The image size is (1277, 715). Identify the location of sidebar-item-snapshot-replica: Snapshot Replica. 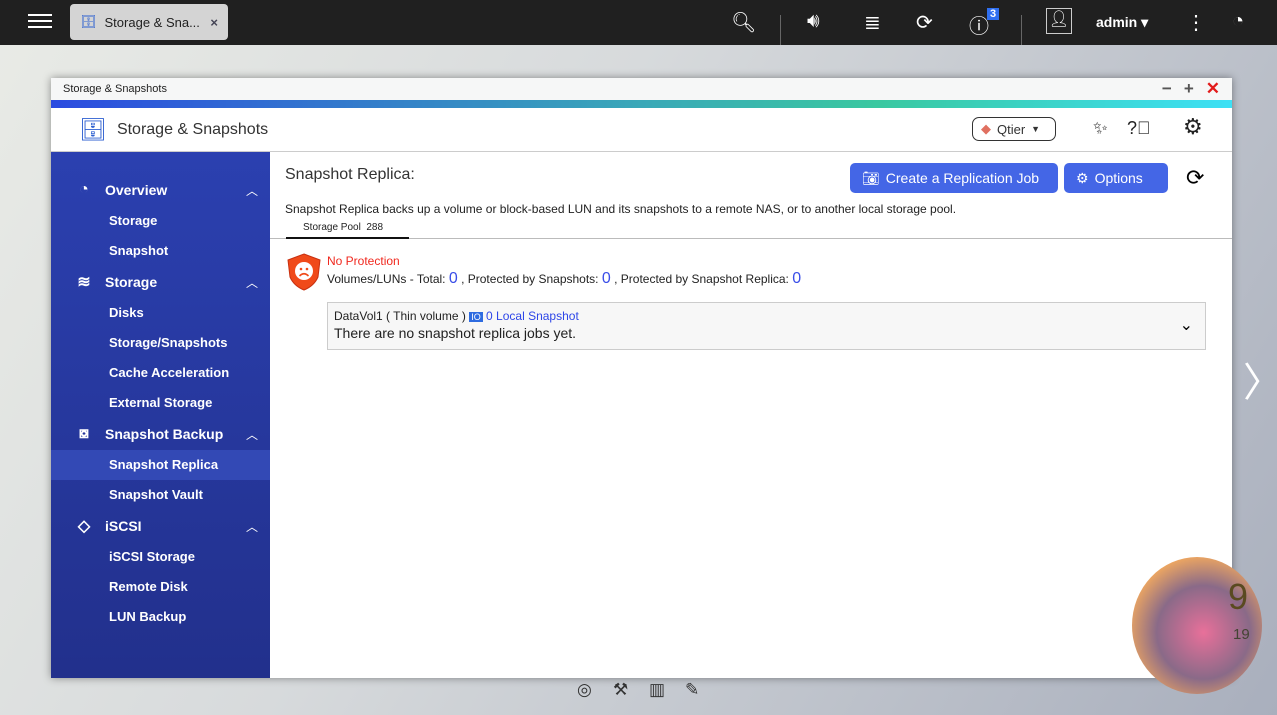
(160, 465).